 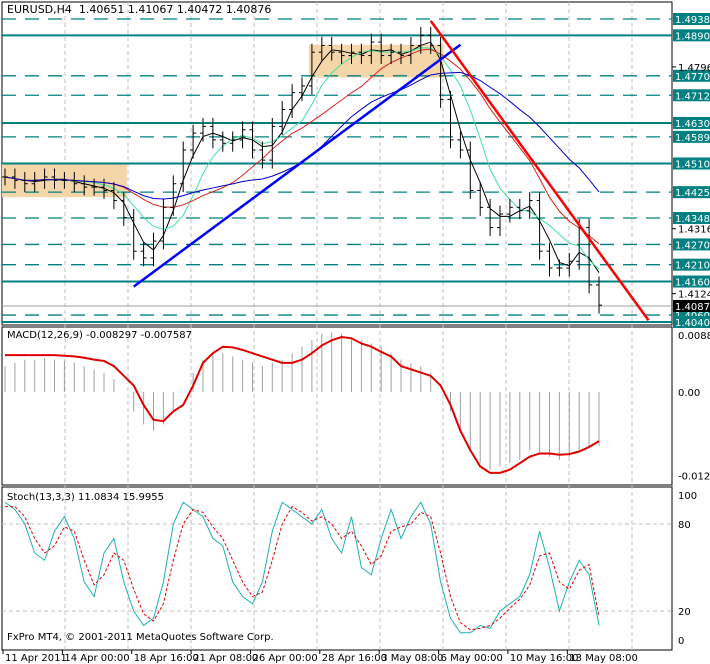 What do you see at coordinates (692, 245) in the screenshot?
I see `level-label: 1.42700` at bounding box center [692, 245].